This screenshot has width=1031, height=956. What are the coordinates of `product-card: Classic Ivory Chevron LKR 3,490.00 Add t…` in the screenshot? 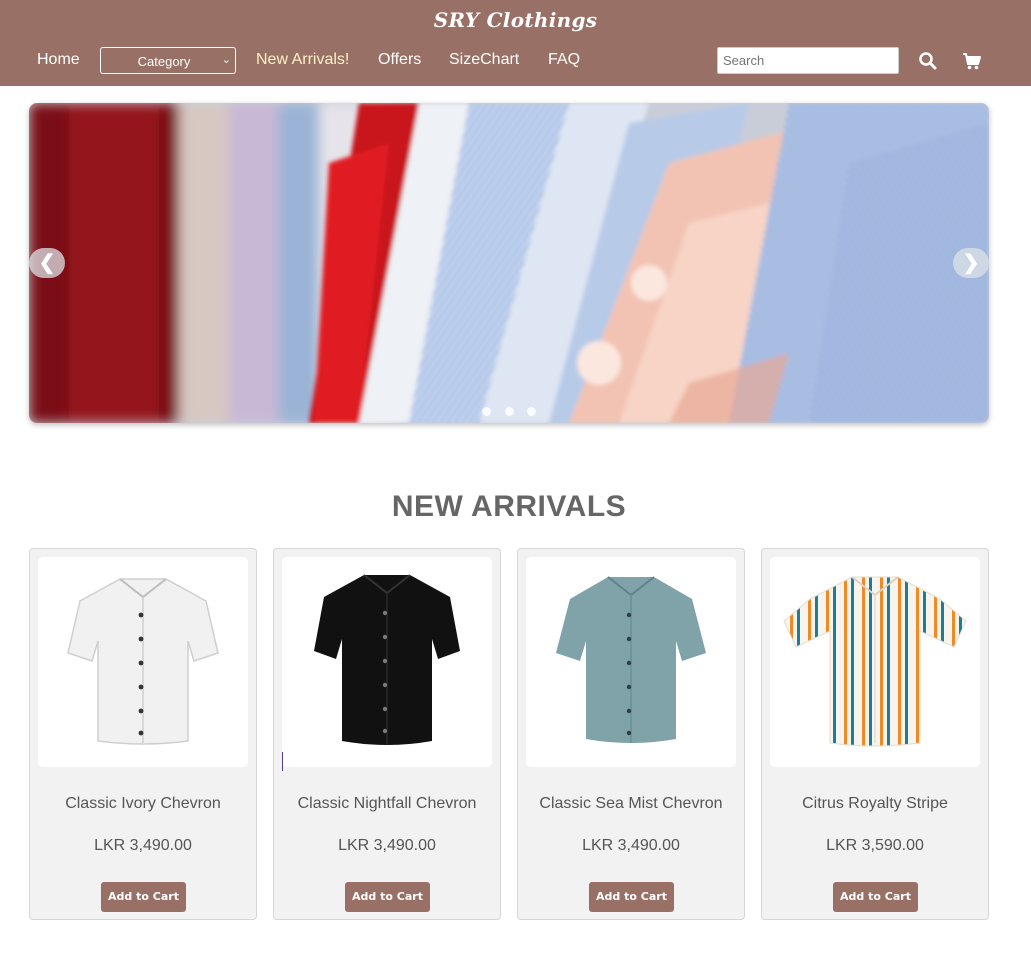 It's located at (143, 734).